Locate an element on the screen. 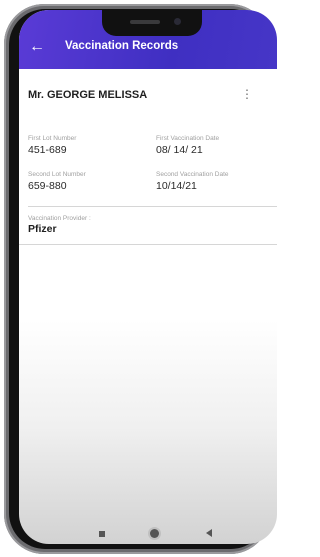 Image resolution: width=320 pixels, height=557 pixels. circle-icon is located at coordinates (154, 533).